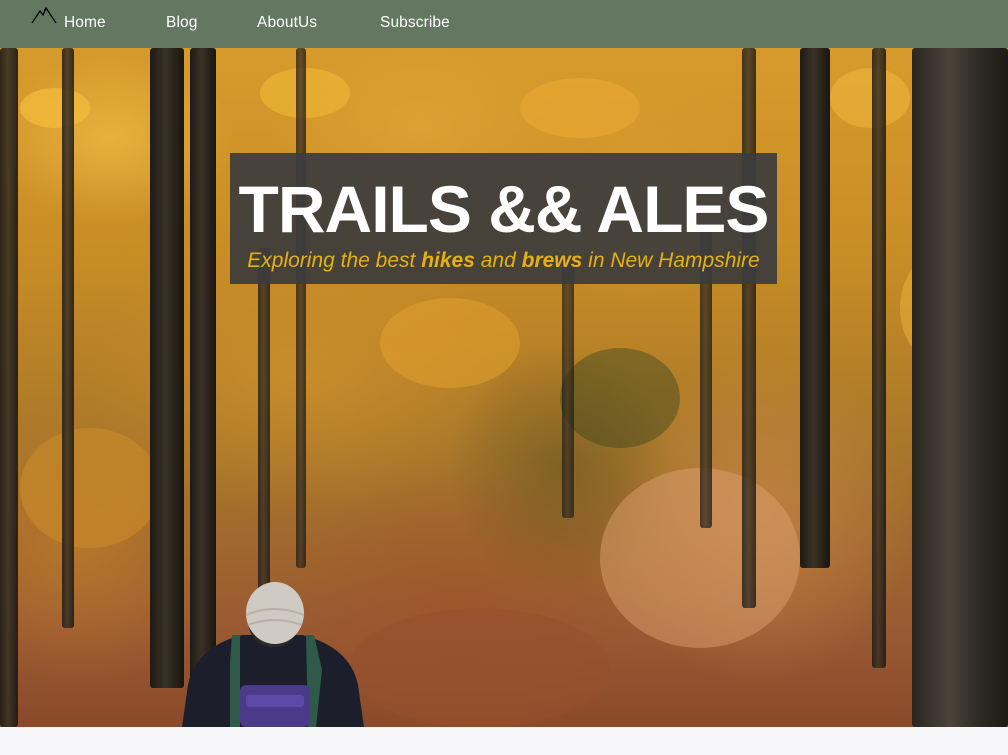 Image resolution: width=1008 pixels, height=755 pixels. Describe the element at coordinates (85, 23) in the screenshot. I see `nav-link-home: Home` at that location.